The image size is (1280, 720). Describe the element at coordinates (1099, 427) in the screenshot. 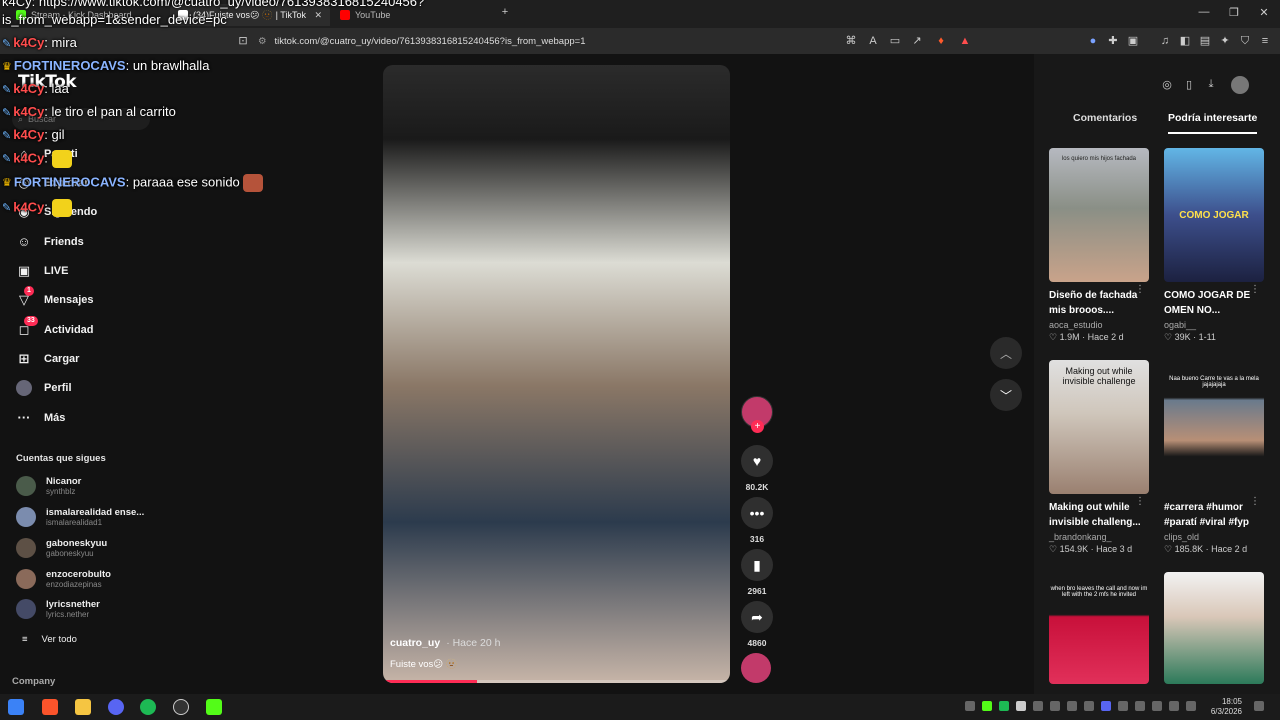

I see `video-thumbnail: Making out while invisible challenge` at that location.